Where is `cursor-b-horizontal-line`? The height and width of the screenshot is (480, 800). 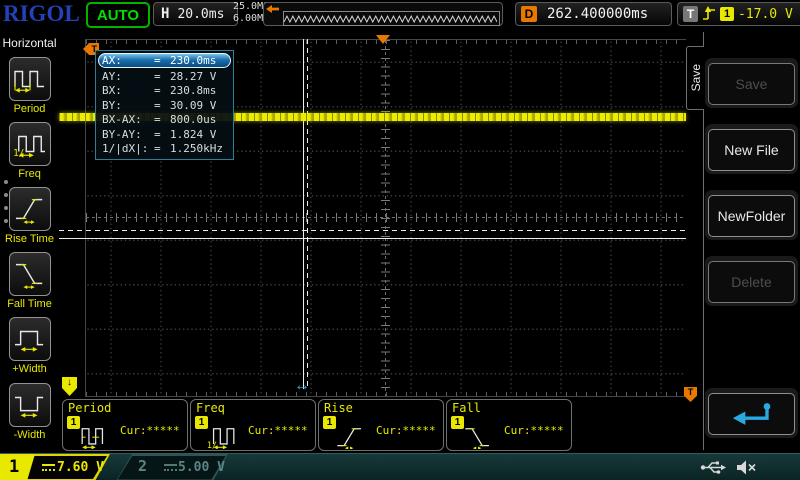 cursor-b-horizontal-line is located at coordinates (372, 230).